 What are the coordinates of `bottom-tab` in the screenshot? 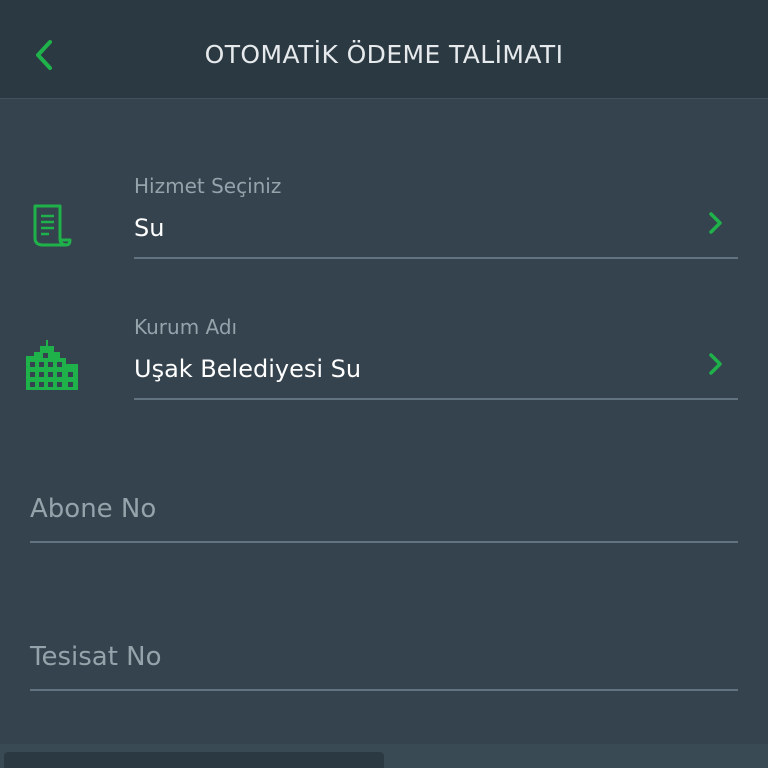 It's located at (194, 760).